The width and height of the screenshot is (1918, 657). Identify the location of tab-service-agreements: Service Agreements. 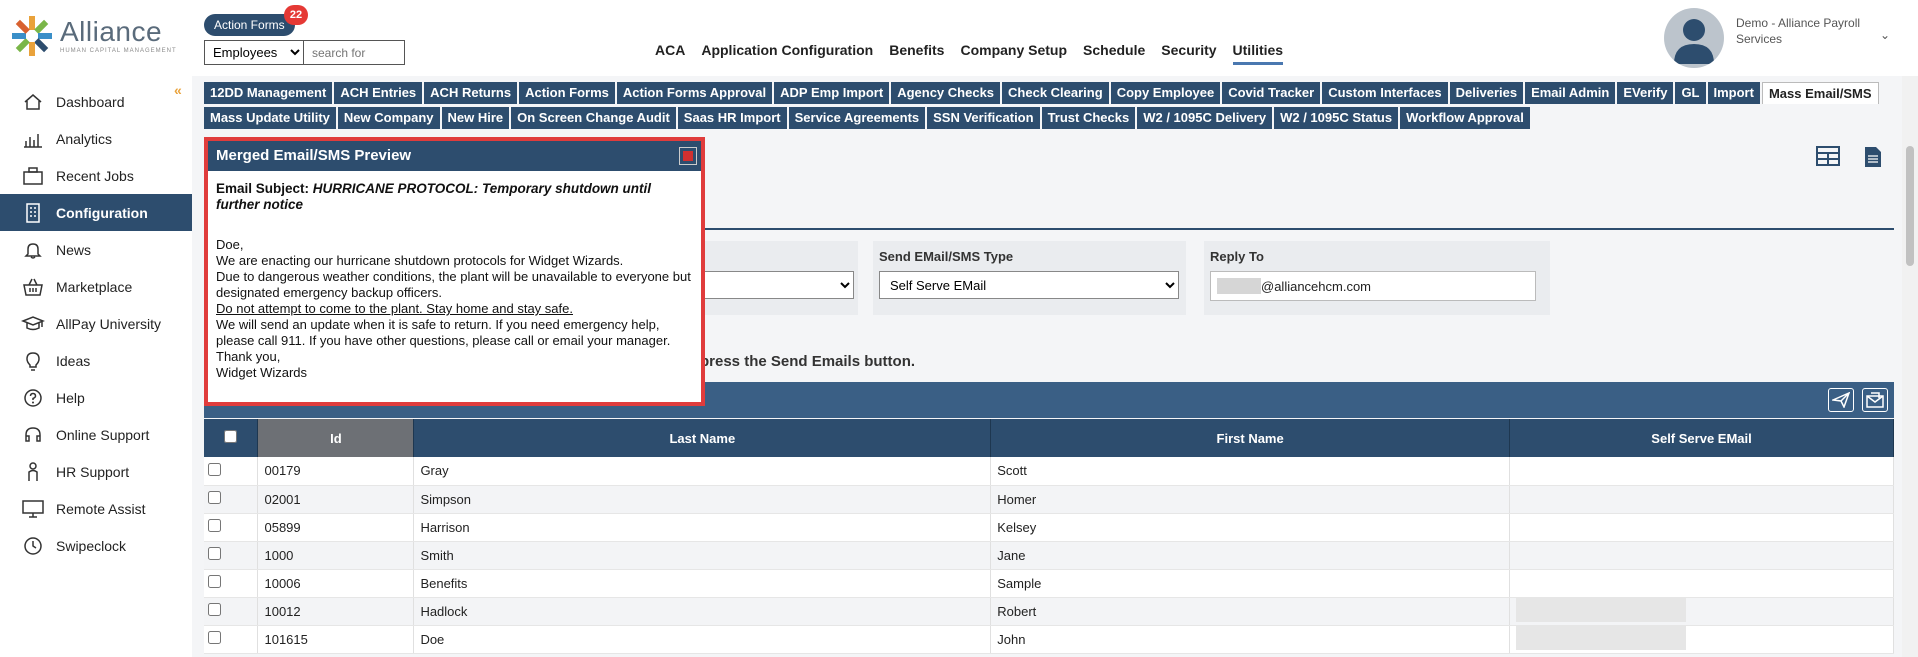
(857, 118).